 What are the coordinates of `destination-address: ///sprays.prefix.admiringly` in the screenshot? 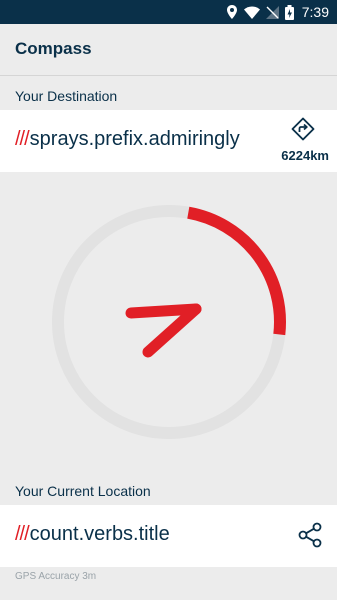 It's located at (127, 139).